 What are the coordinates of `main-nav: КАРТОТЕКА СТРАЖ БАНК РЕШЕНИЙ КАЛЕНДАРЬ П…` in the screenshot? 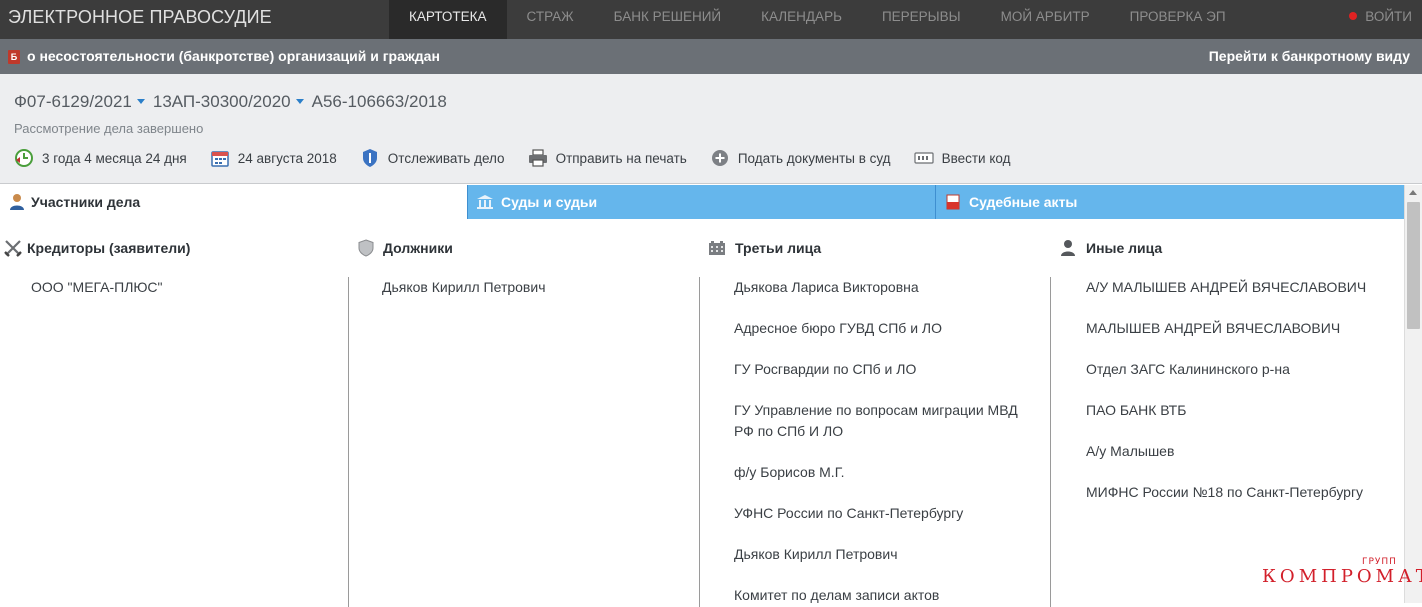 It's located at (817, 19).